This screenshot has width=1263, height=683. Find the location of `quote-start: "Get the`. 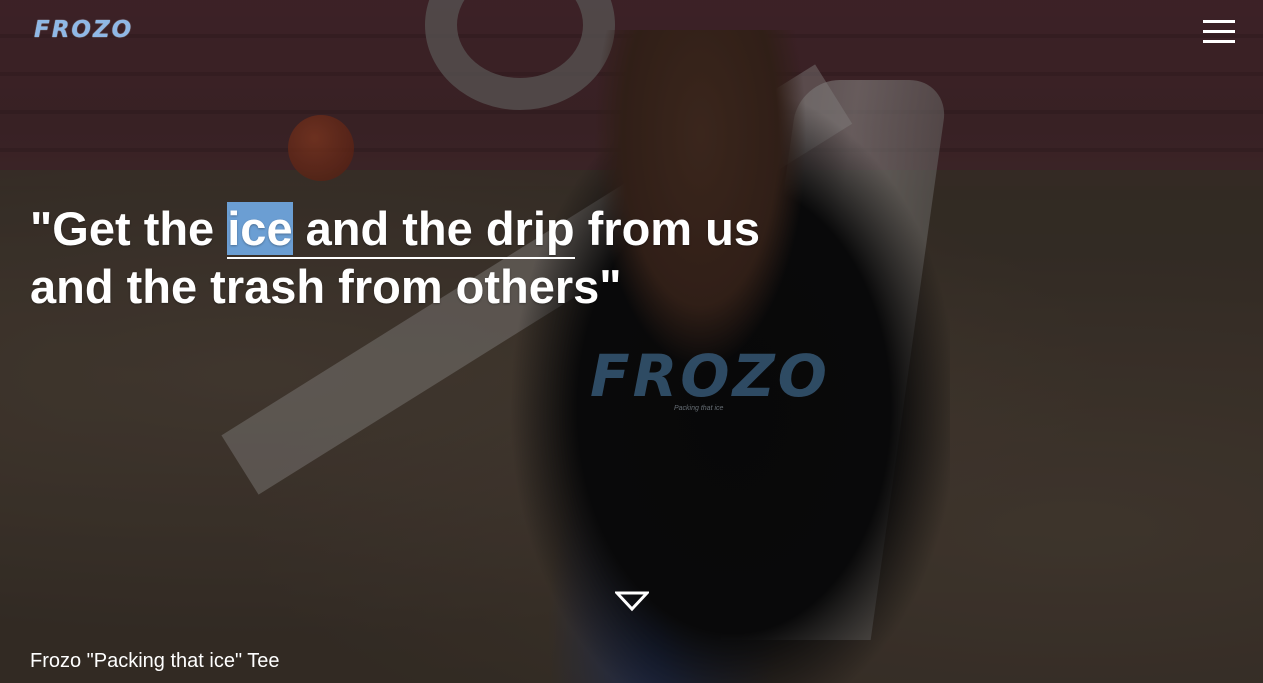

quote-start: "Get the is located at coordinates (129, 228).